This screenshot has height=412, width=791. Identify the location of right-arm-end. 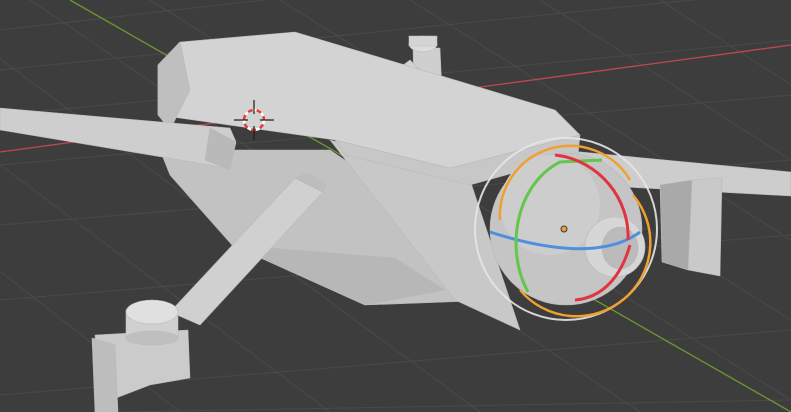
(705, 227).